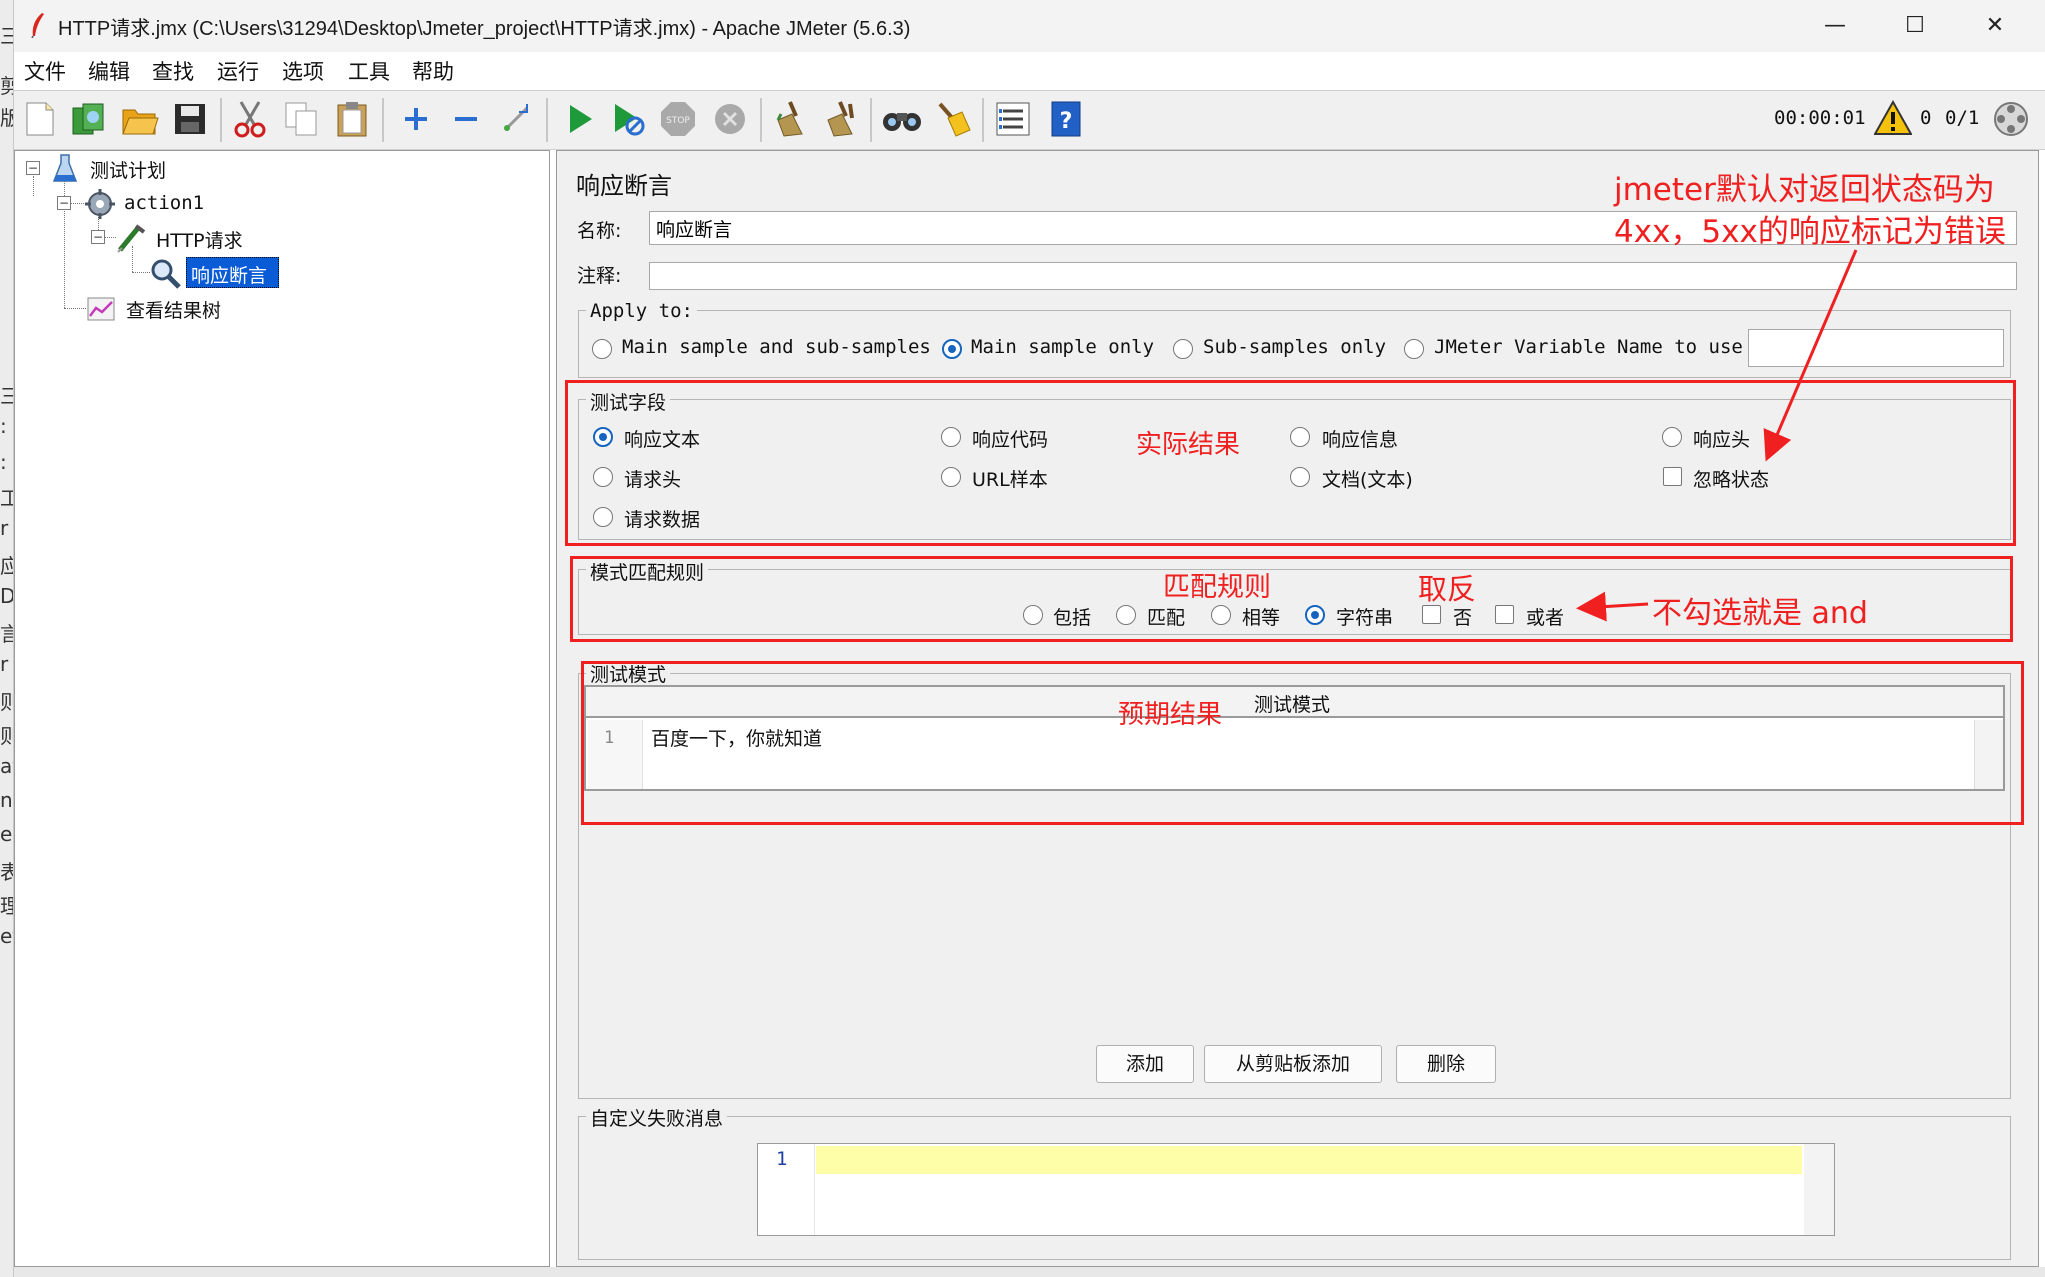  I want to click on arrow-to-or-checkbox, so click(1612, 606).